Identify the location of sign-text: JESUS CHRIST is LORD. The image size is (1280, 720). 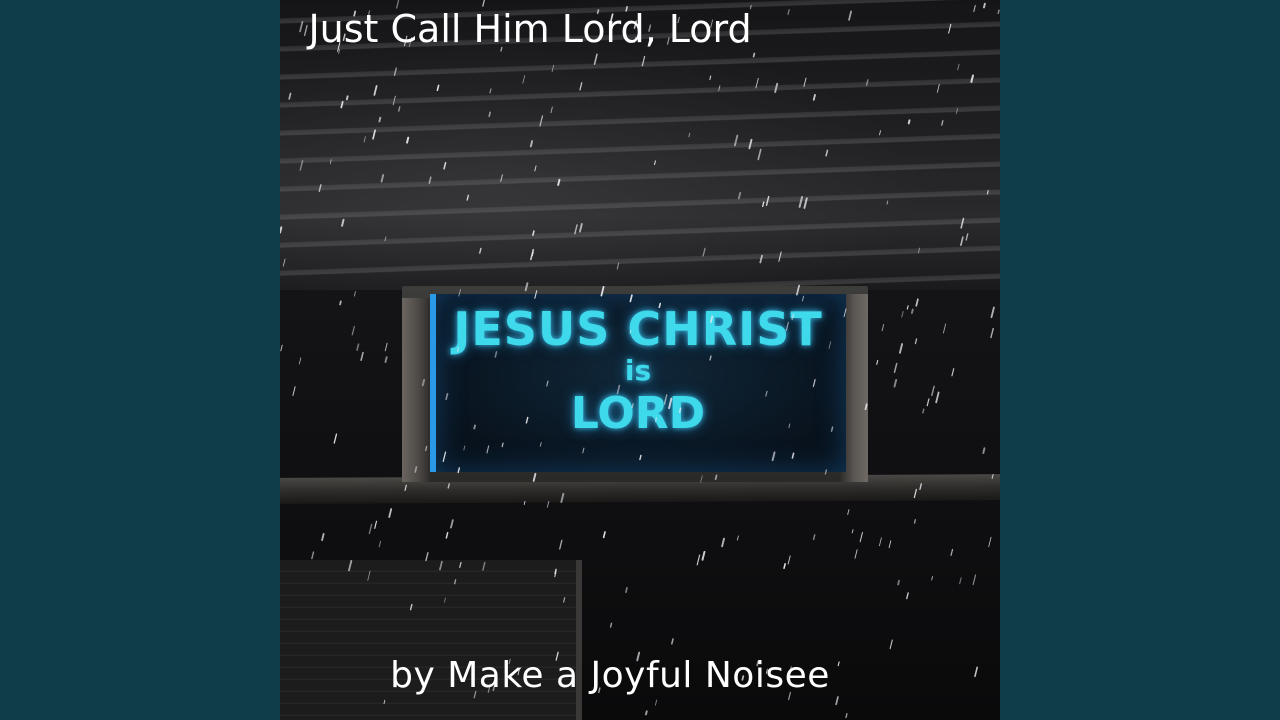
(638, 383).